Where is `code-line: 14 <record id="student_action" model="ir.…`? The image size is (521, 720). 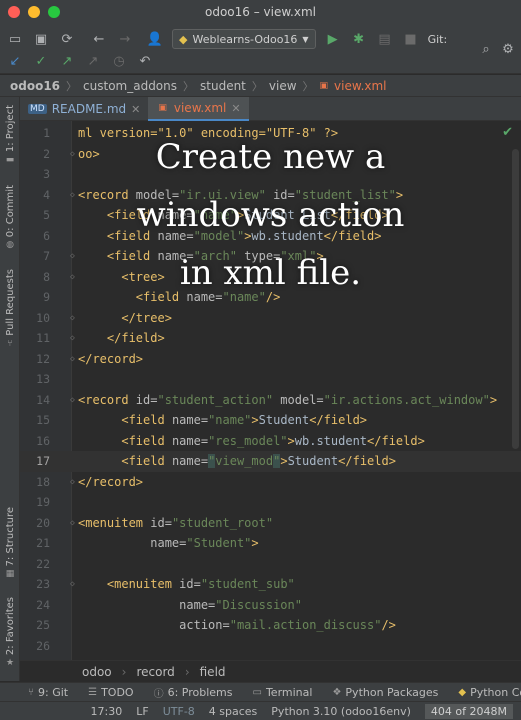 code-line: 14 <record id="student_action" model="ir.… is located at coordinates (270, 400).